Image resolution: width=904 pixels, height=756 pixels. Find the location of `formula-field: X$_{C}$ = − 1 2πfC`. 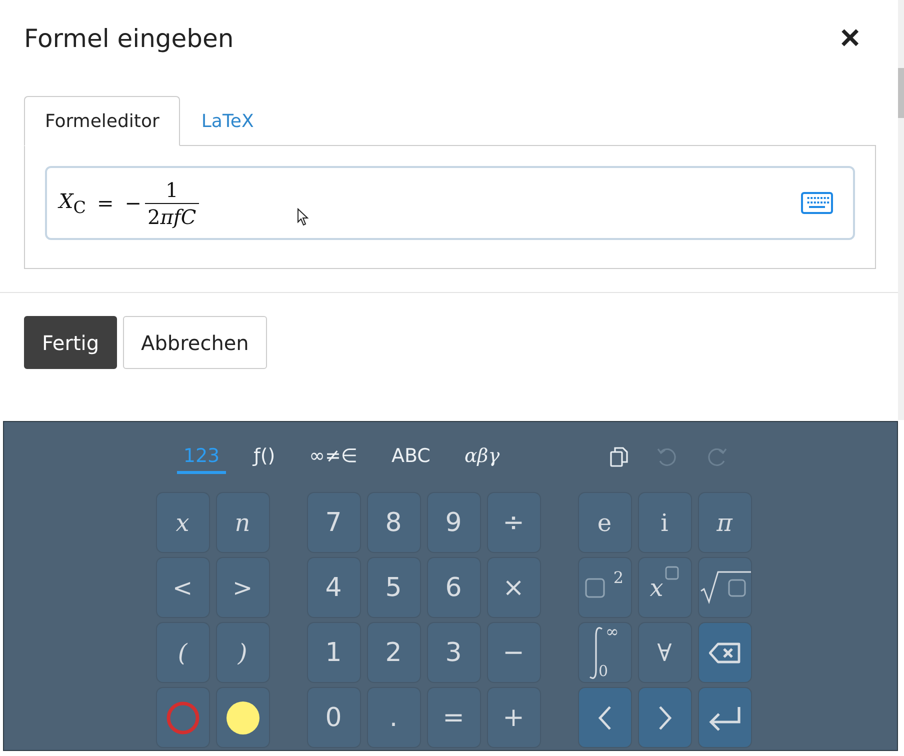

formula-field: X$_{C}$ = − 1 2πfC is located at coordinates (450, 203).